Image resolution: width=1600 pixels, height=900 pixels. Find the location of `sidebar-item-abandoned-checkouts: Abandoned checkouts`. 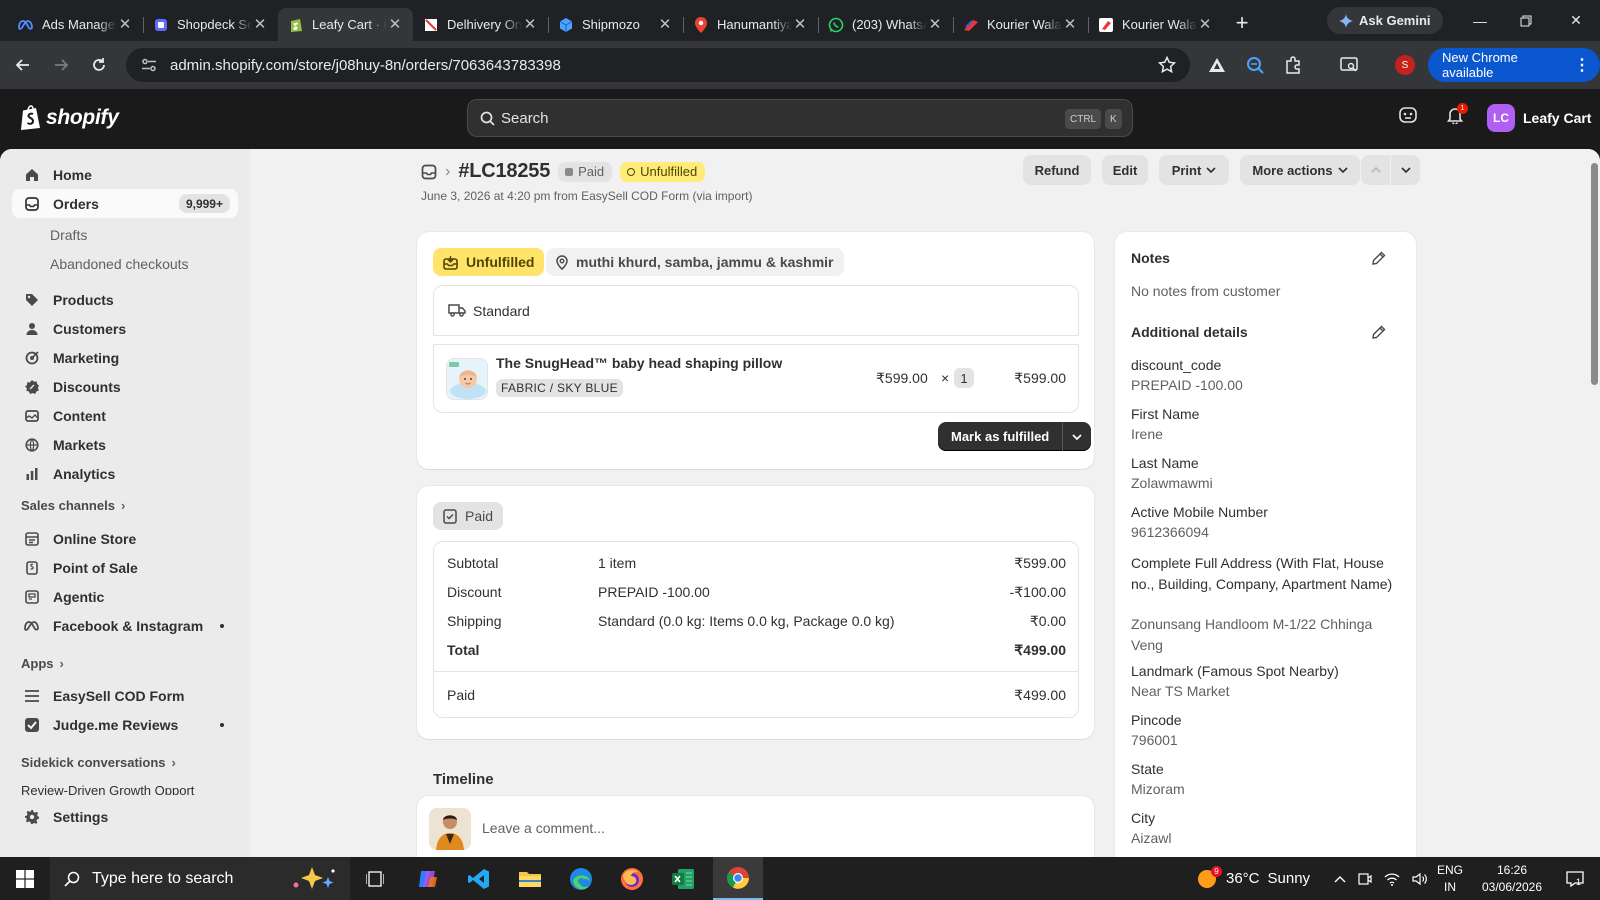

sidebar-item-abandoned-checkouts: Abandoned checkouts is located at coordinates (119, 264).